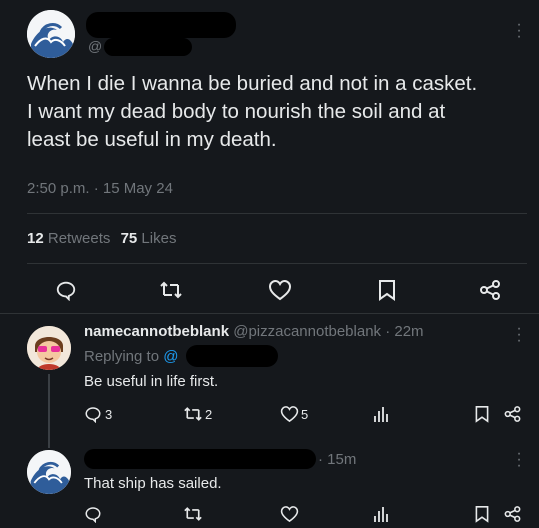  What do you see at coordinates (151, 381) in the screenshot?
I see `reply1-text: Be useful in life first.` at bounding box center [151, 381].